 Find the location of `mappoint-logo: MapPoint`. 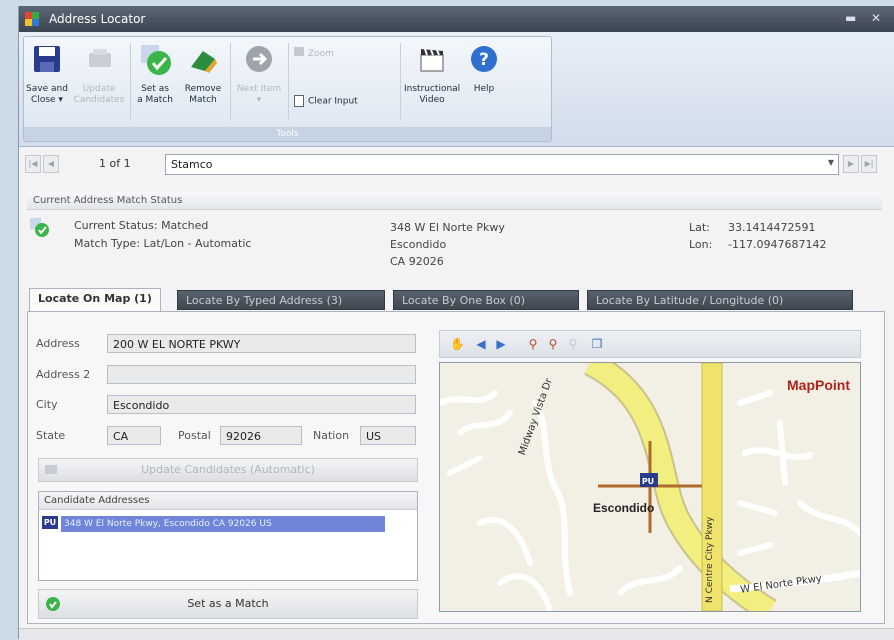

mappoint-logo: MapPoint is located at coordinates (818, 385).